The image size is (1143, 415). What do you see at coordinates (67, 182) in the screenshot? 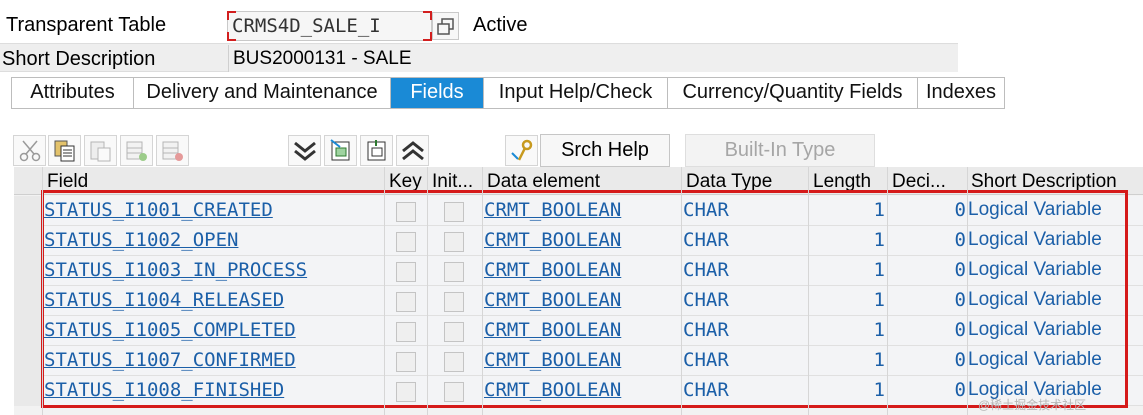
I see `column-header-field: Field` at bounding box center [67, 182].